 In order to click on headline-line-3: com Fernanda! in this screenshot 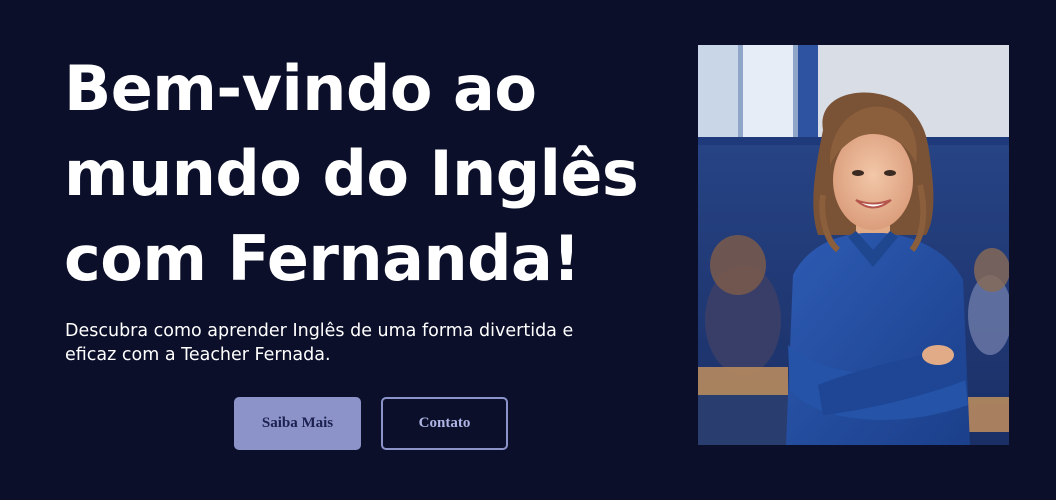, I will do `click(322, 258)`.